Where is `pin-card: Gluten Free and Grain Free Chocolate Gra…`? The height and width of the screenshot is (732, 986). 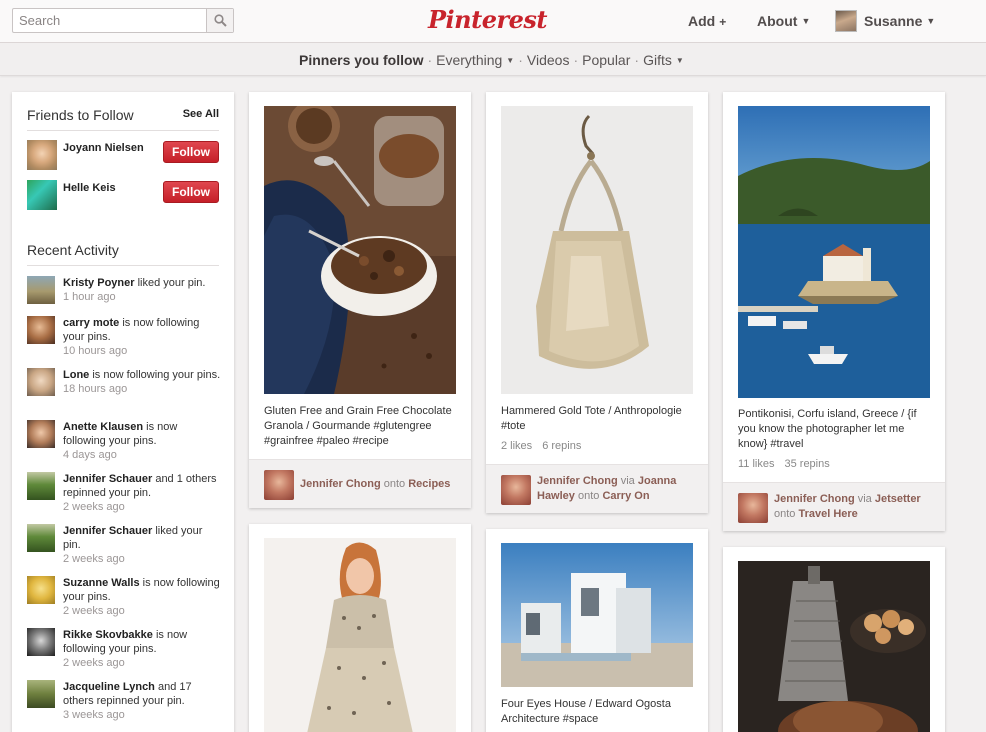
pin-card: Gluten Free and Grain Free Chocolate Gra… is located at coordinates (360, 300).